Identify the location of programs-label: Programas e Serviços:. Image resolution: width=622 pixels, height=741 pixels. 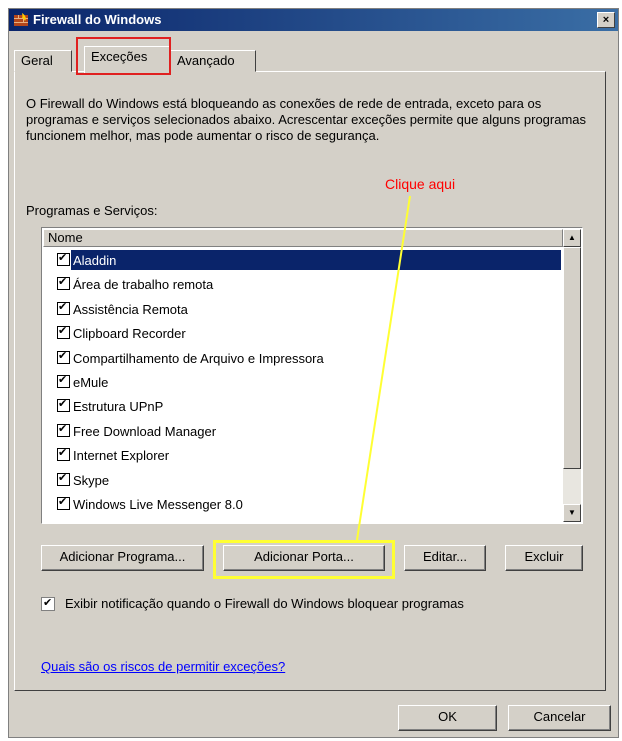
(92, 210).